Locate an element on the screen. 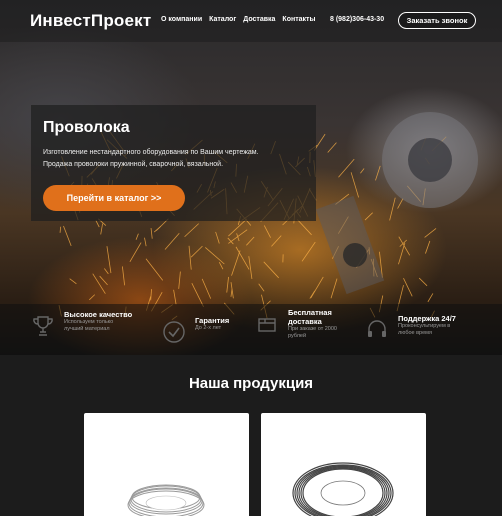  nav-link-catalog: Каталог is located at coordinates (222, 19).